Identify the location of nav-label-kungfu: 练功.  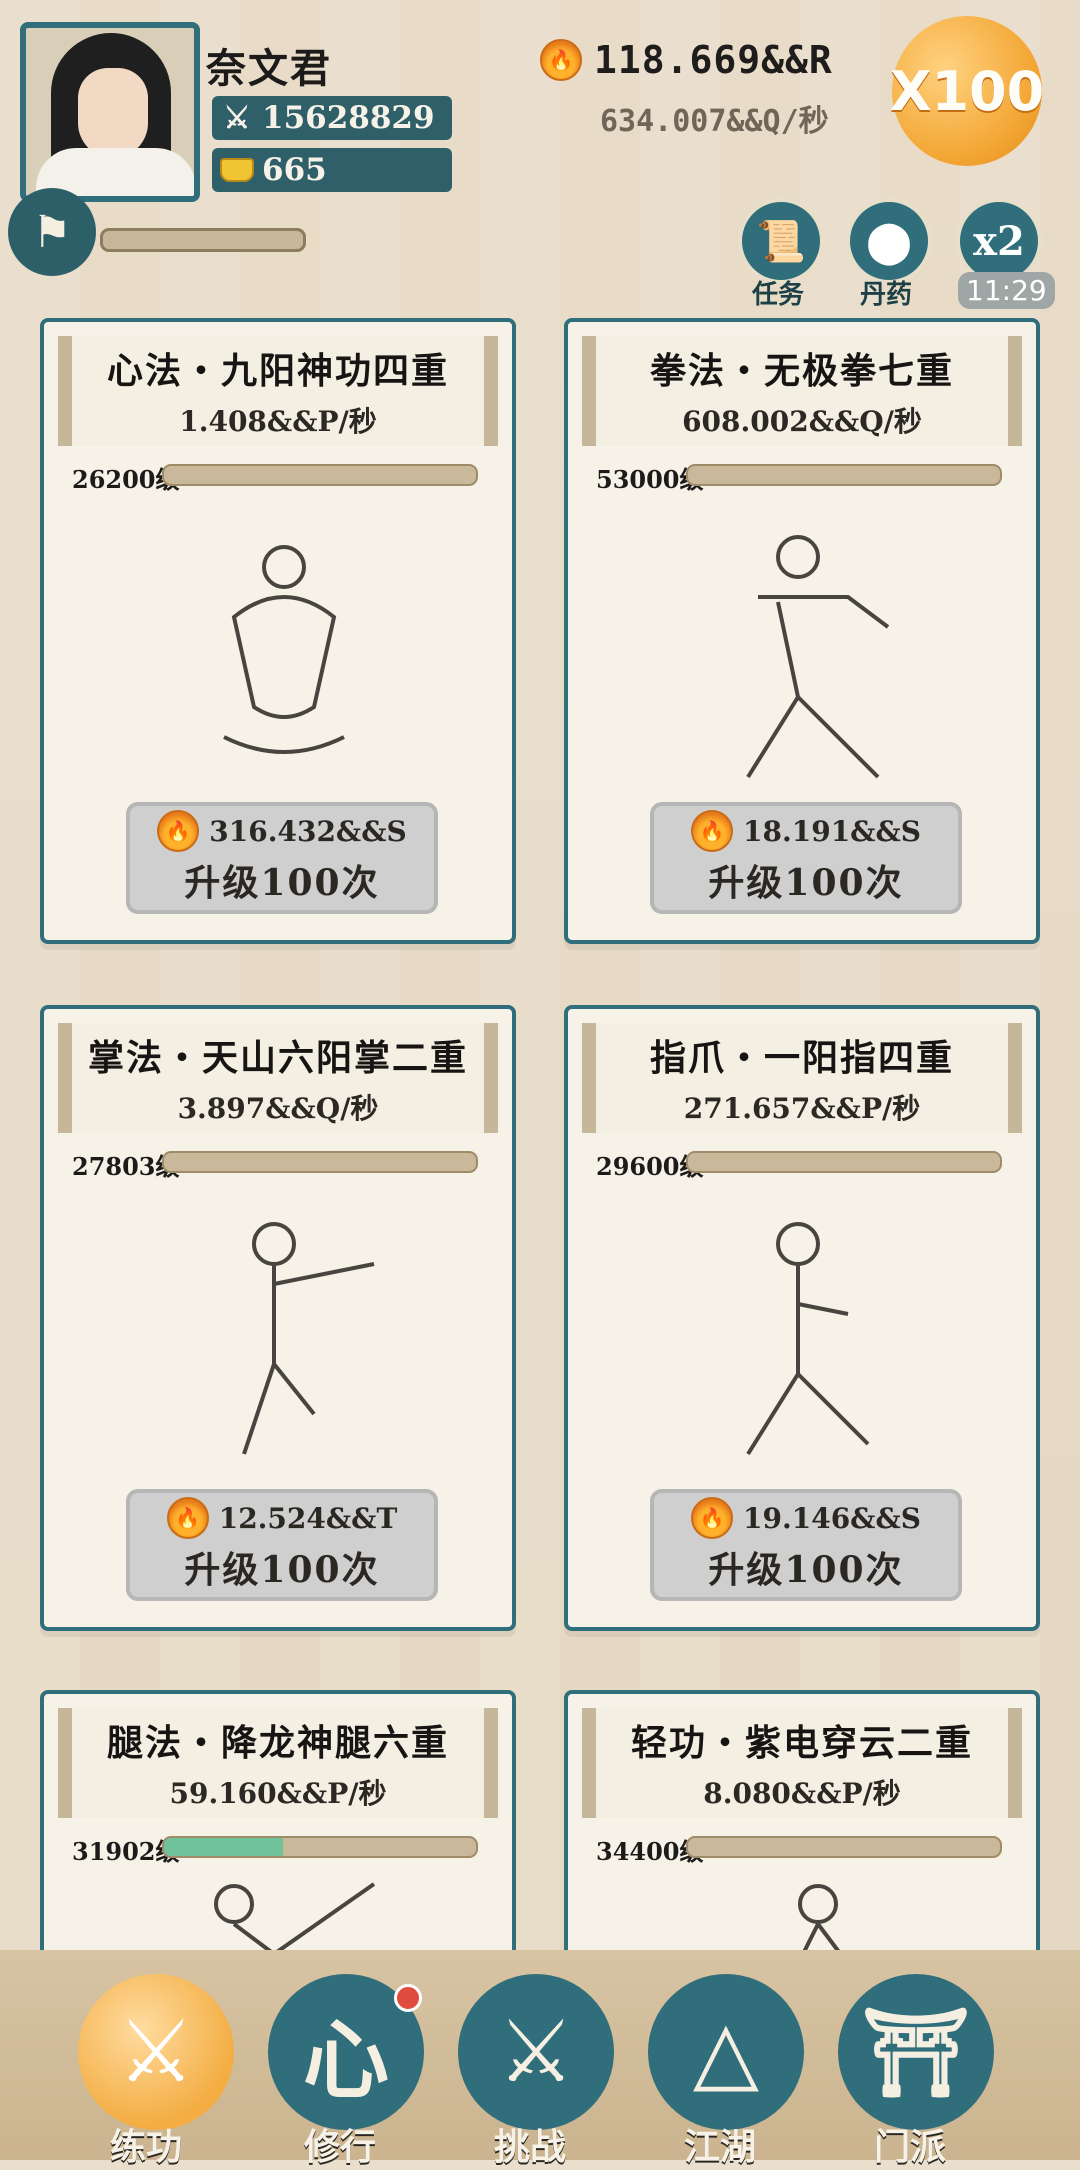
(146, 2147).